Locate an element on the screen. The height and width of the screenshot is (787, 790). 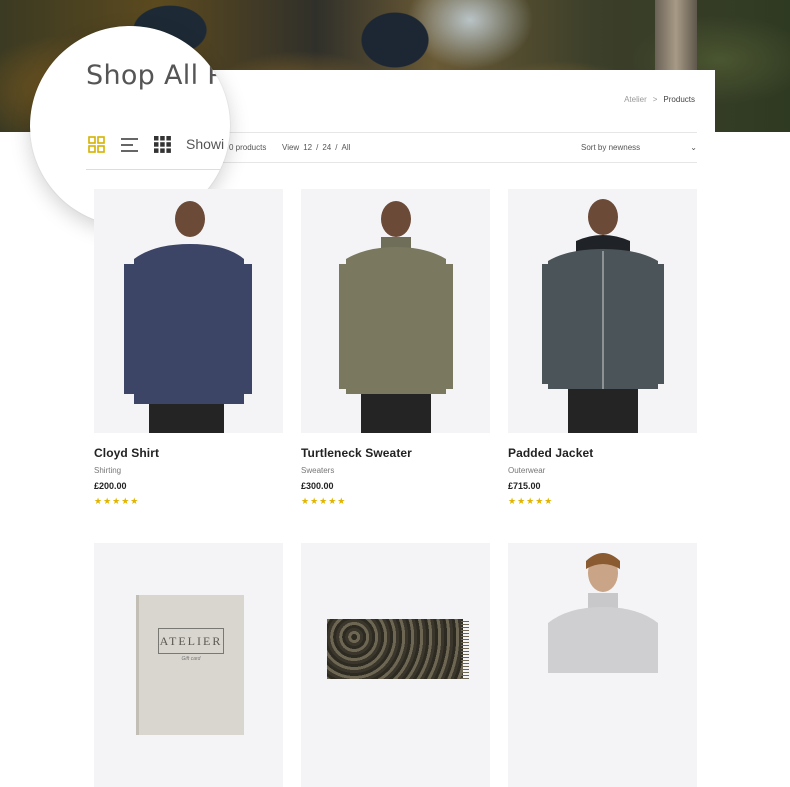
showing-text: Showi is located at coordinates (205, 144).